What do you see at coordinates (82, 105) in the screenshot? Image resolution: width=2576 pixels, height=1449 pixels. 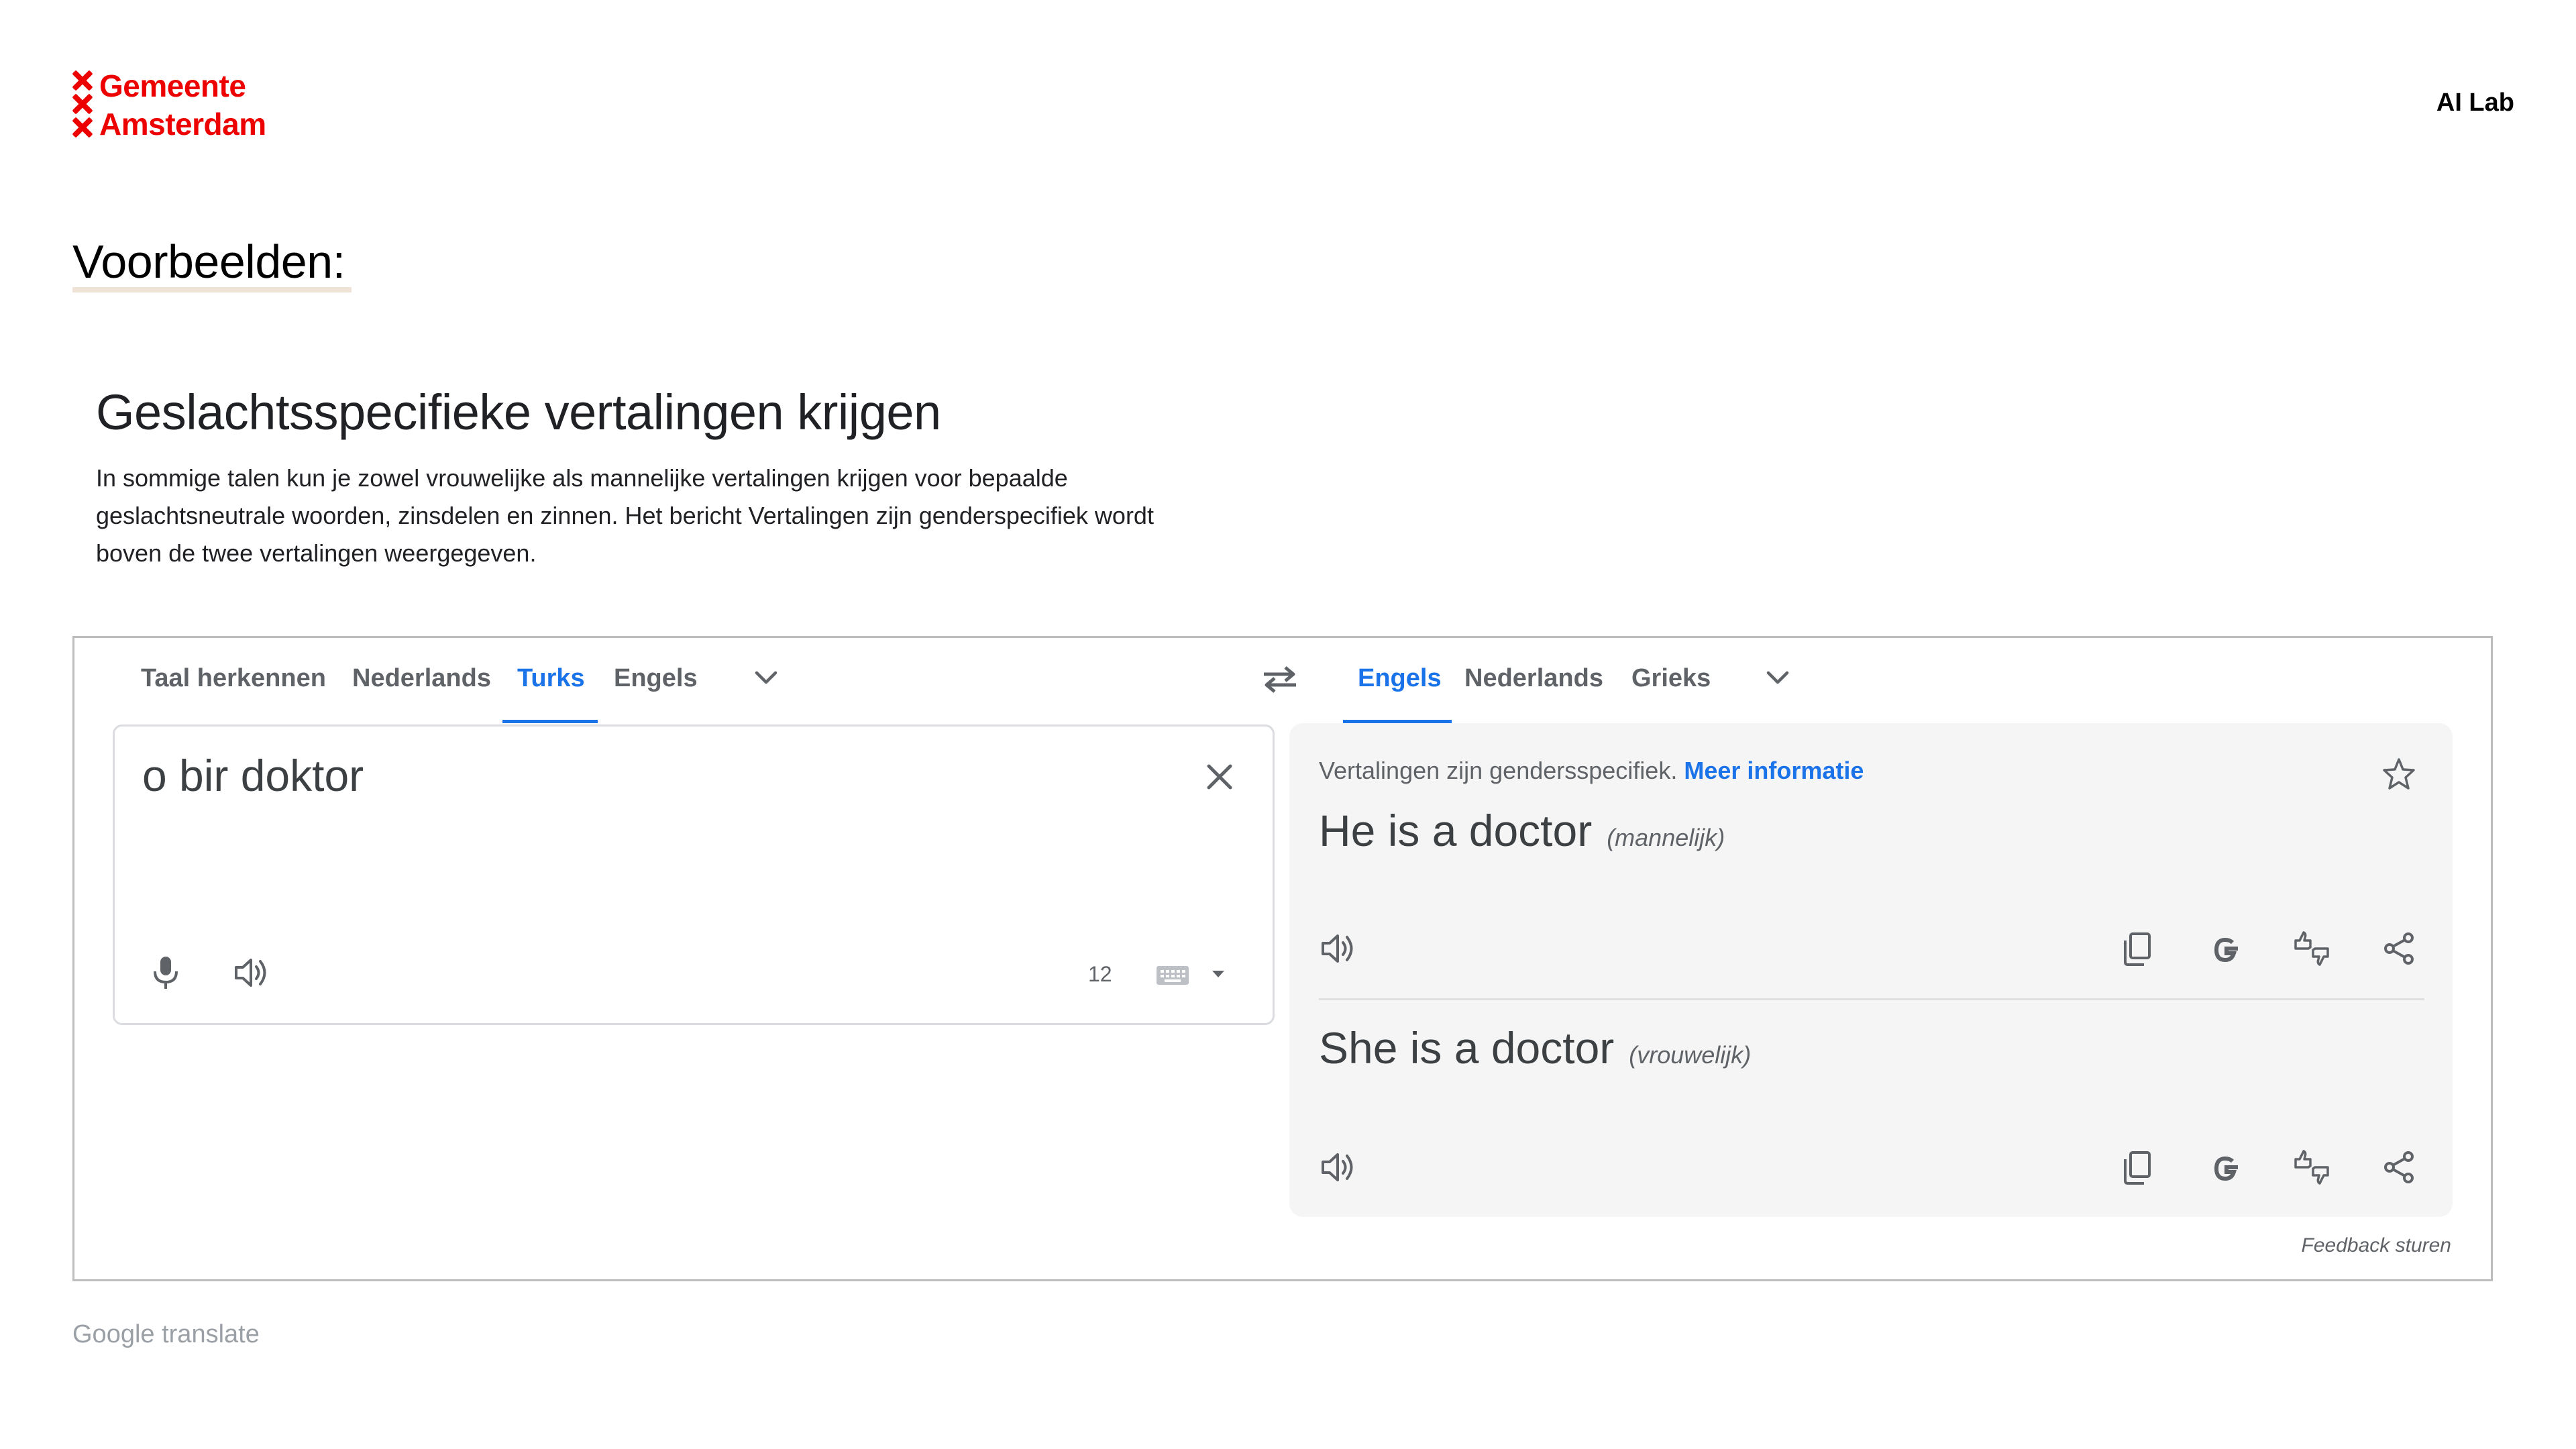 I see `amsterdam-crosses-icon` at bounding box center [82, 105].